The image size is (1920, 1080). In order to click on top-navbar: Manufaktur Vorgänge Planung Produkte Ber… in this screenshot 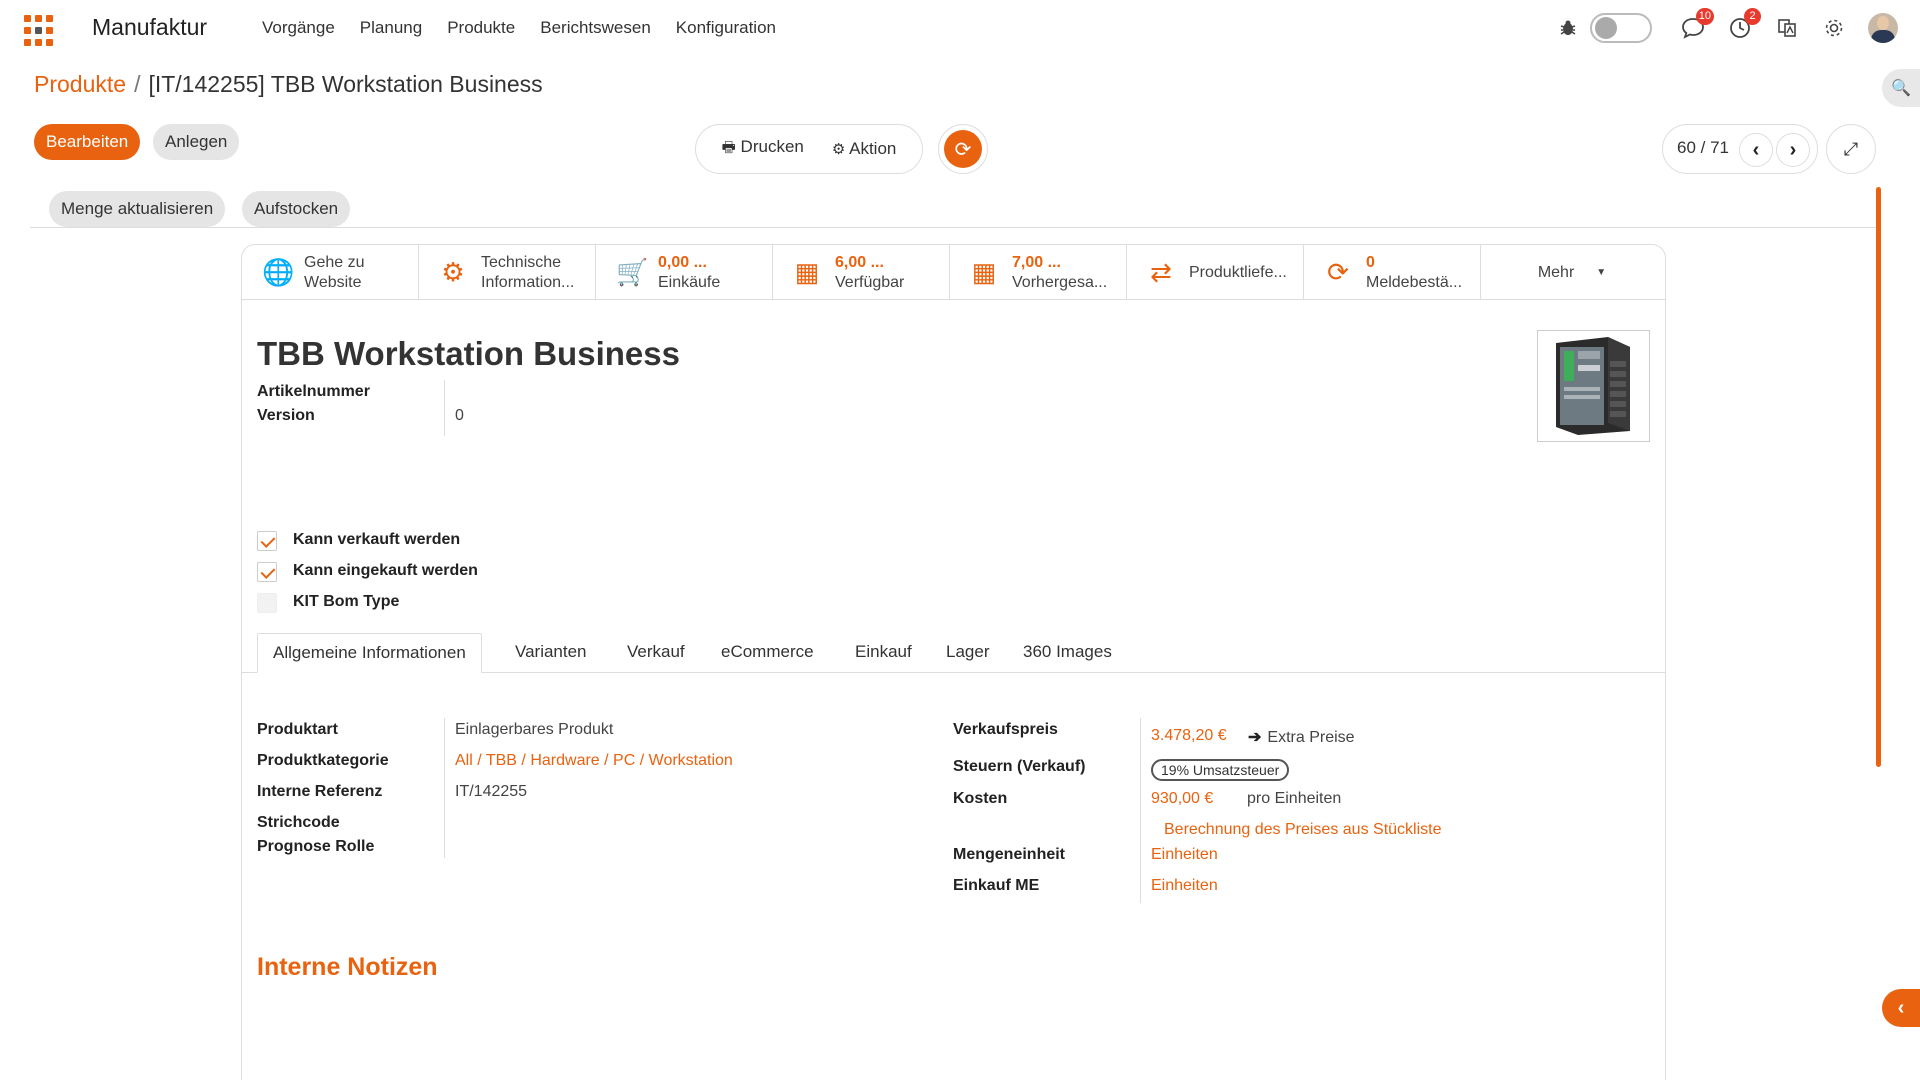, I will do `click(960, 28)`.